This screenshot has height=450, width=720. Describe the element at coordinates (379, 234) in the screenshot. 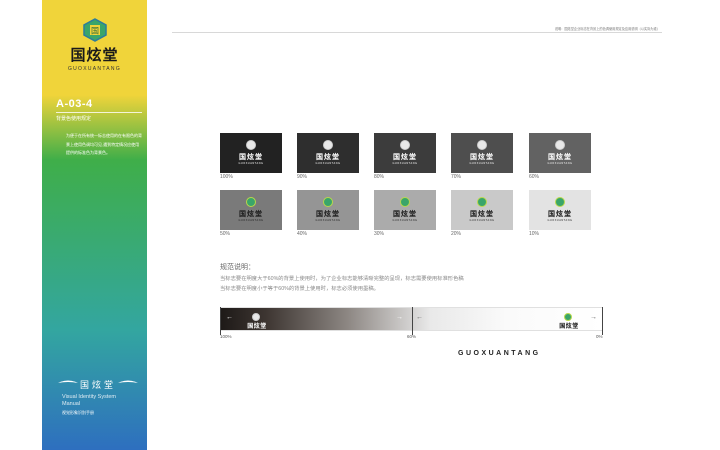

I see `swatch-percent-label: 30%` at that location.